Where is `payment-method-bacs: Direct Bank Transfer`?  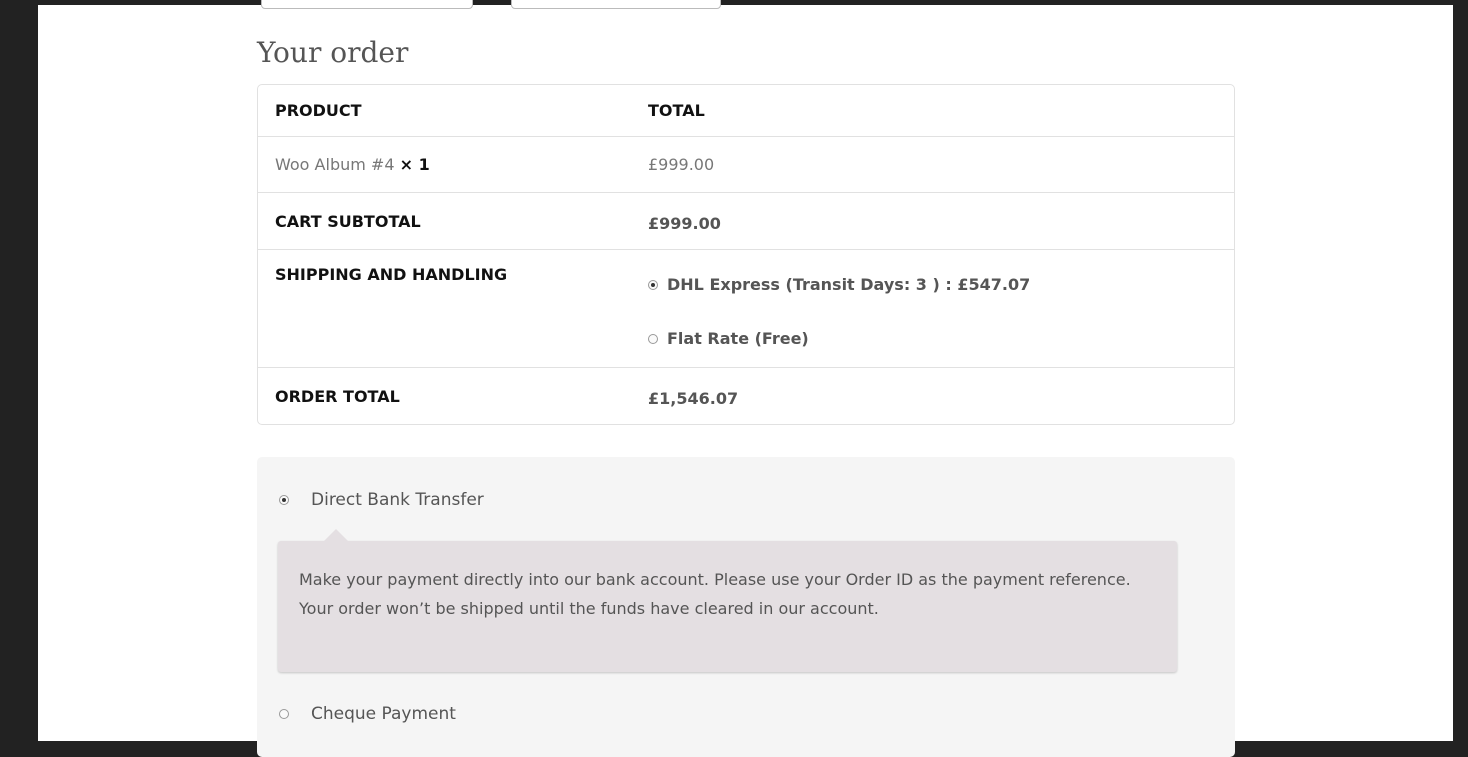
payment-method-bacs: Direct Bank Transfer is located at coordinates (381, 500).